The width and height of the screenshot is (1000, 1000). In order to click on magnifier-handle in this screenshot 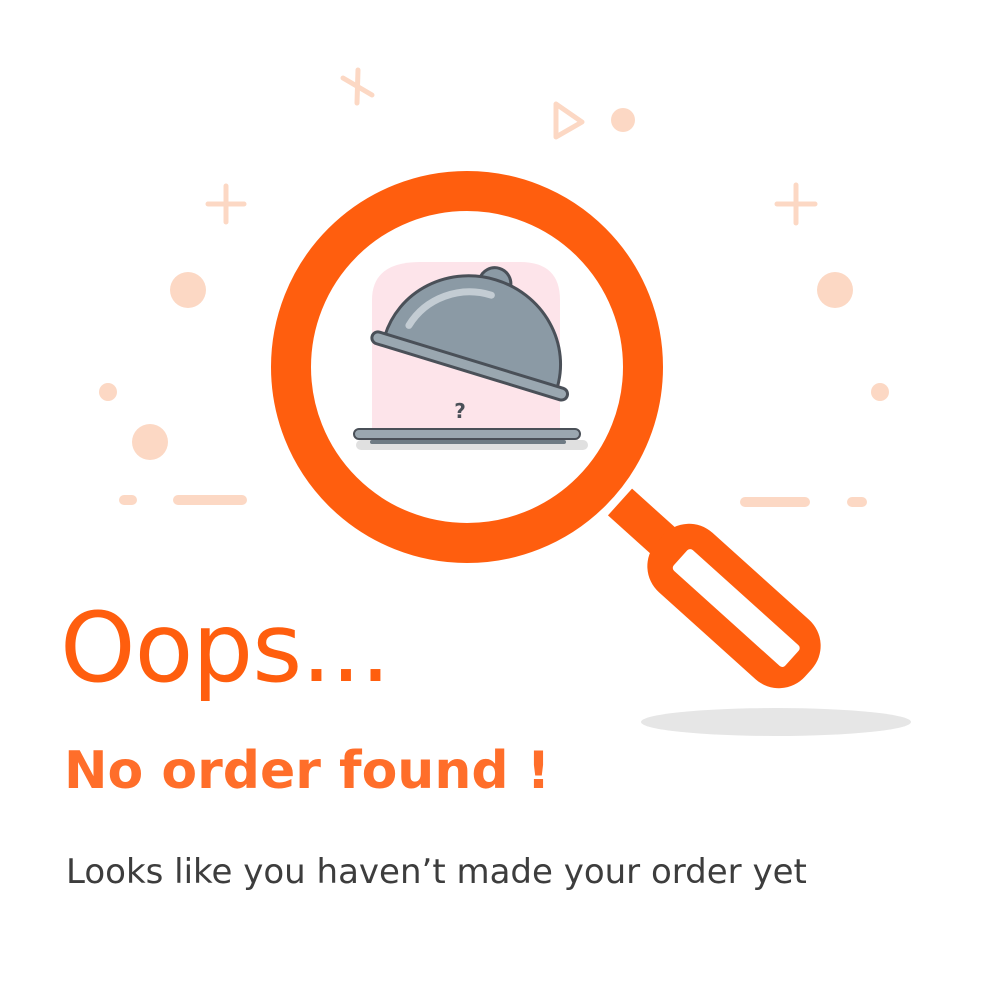, I will do `click(714, 588)`.